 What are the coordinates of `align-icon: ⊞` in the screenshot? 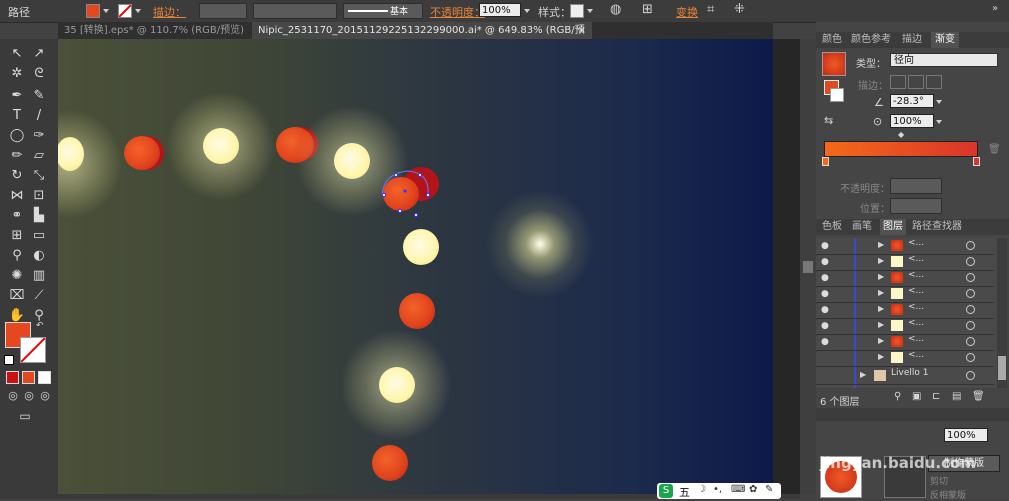 It's located at (647, 9).